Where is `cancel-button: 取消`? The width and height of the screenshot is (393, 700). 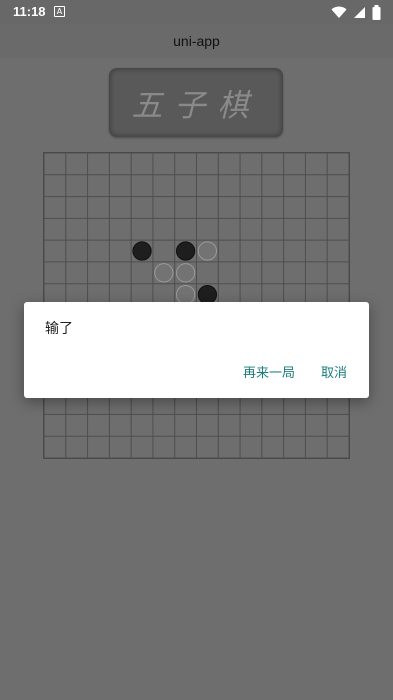 cancel-button: 取消 is located at coordinates (334, 371).